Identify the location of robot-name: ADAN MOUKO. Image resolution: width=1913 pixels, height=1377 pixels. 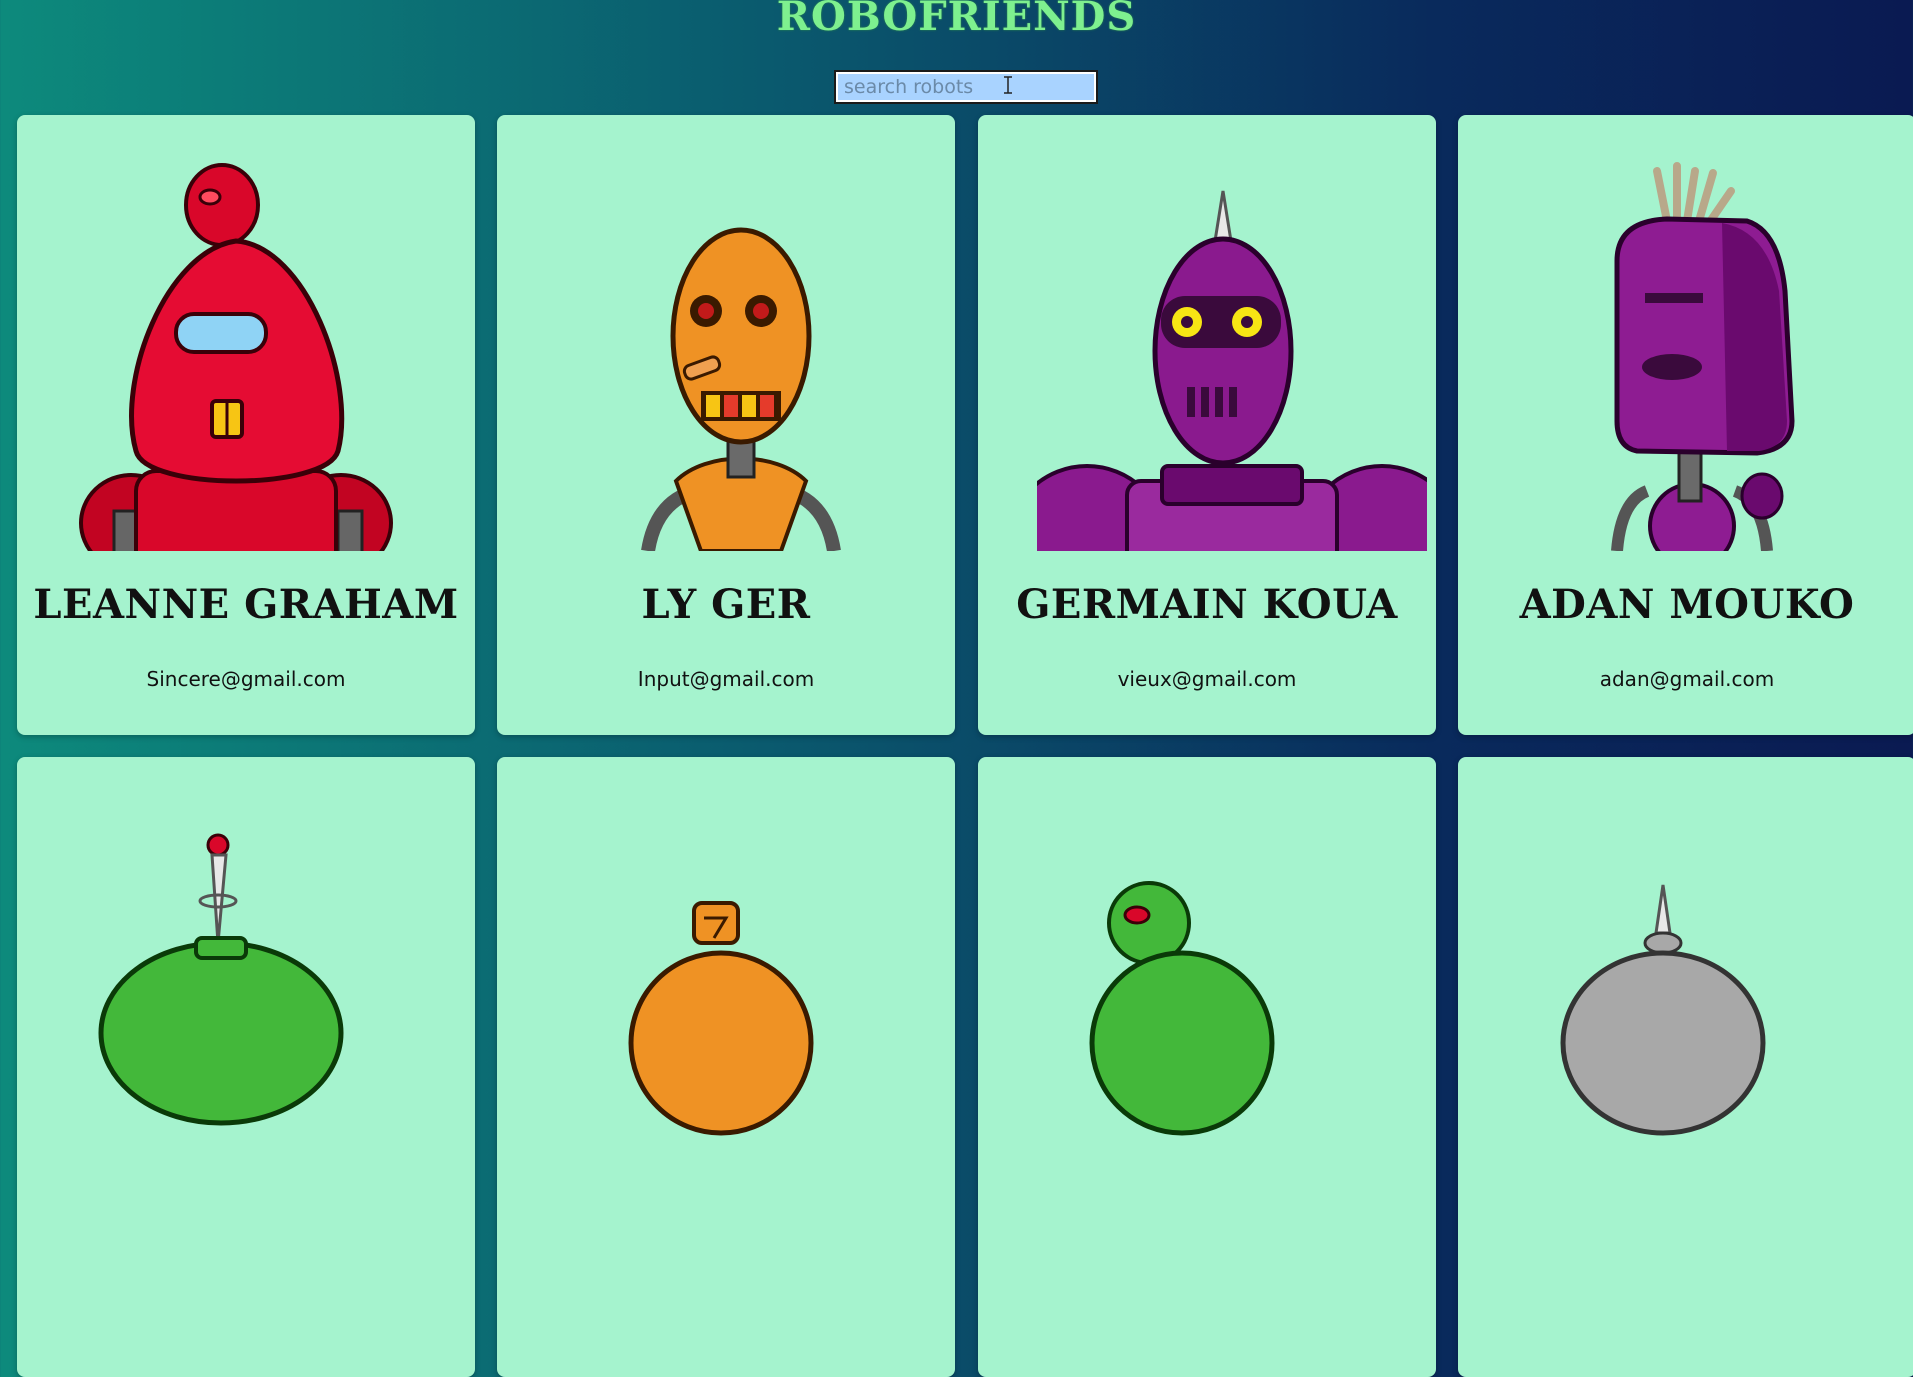
(1687, 604).